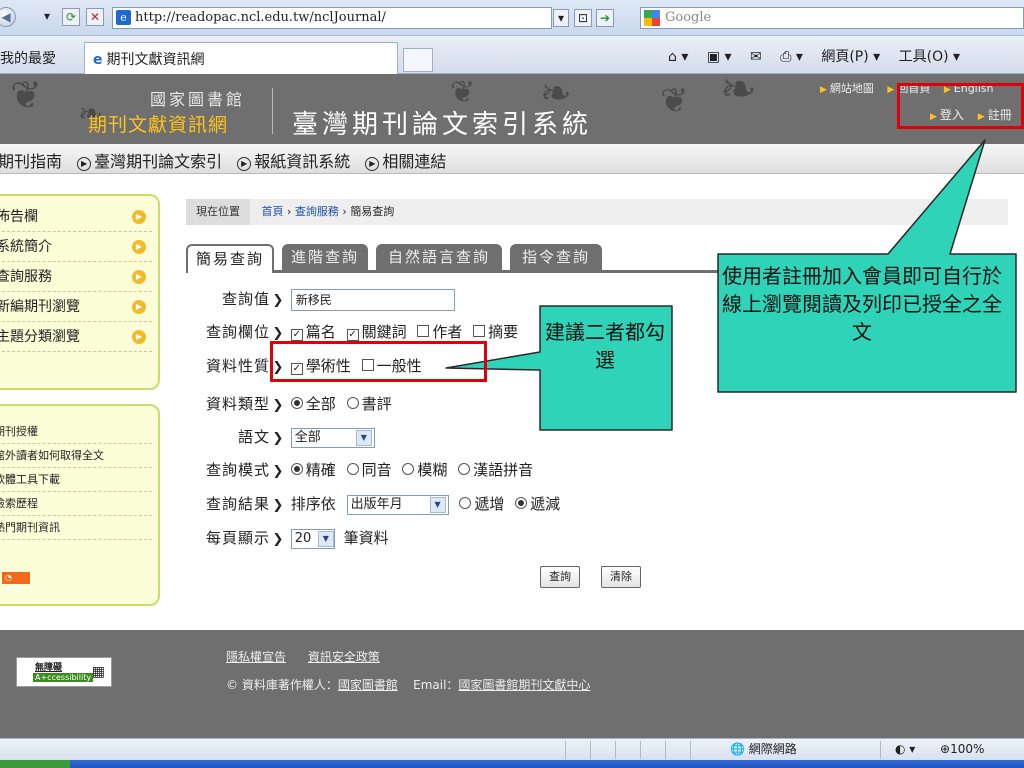 This screenshot has width=1024, height=768. I want to click on checkbox-checked-icon: ✓, so click(352, 335).